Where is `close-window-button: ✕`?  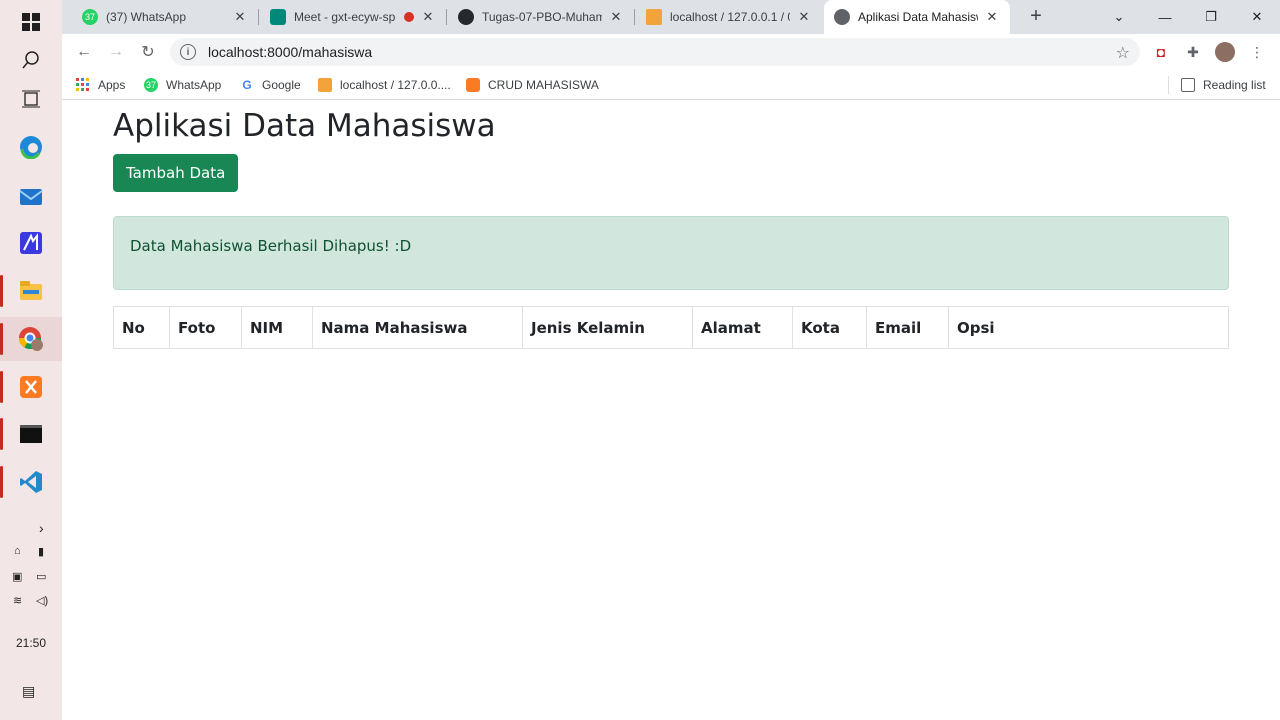 close-window-button: ✕ is located at coordinates (1257, 17).